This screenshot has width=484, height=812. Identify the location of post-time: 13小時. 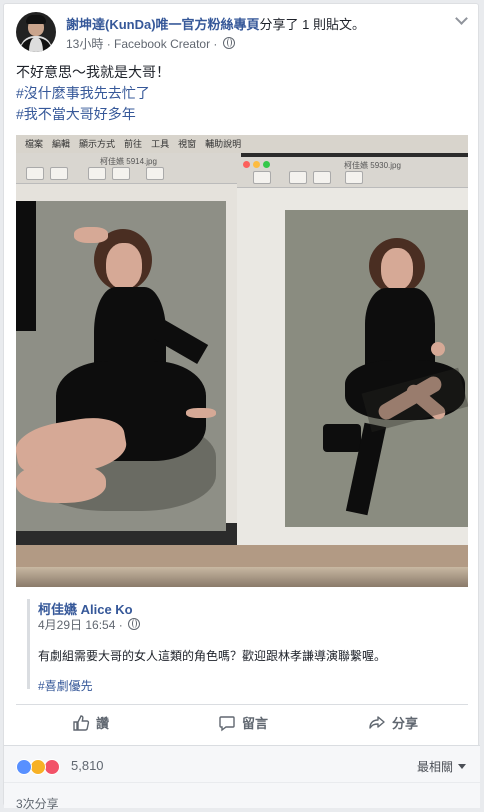
(84, 44).